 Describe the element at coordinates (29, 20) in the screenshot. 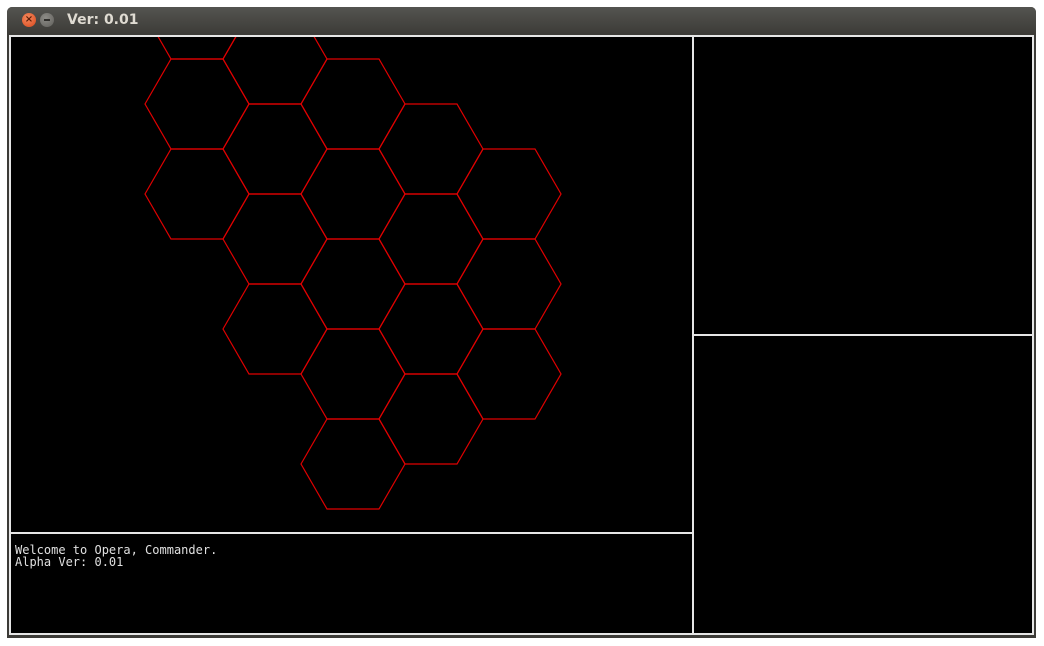

I see `close-icon: ×` at that location.